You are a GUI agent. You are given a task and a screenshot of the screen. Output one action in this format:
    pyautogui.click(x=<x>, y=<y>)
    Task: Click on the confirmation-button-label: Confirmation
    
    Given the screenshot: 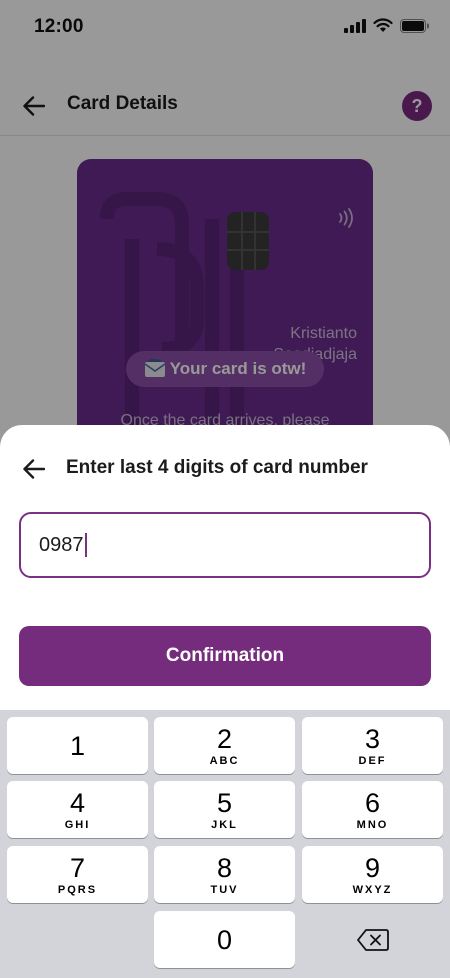 What is the action you would take?
    pyautogui.click(x=225, y=655)
    